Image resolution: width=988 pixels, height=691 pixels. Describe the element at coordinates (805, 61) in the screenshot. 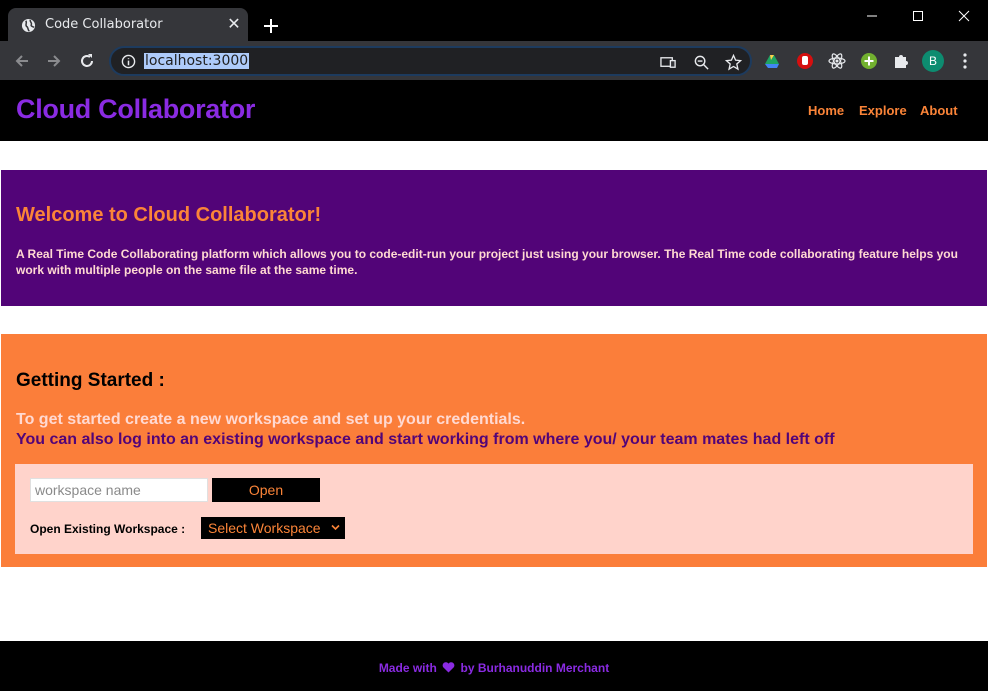

I see `extension-block-icon` at that location.